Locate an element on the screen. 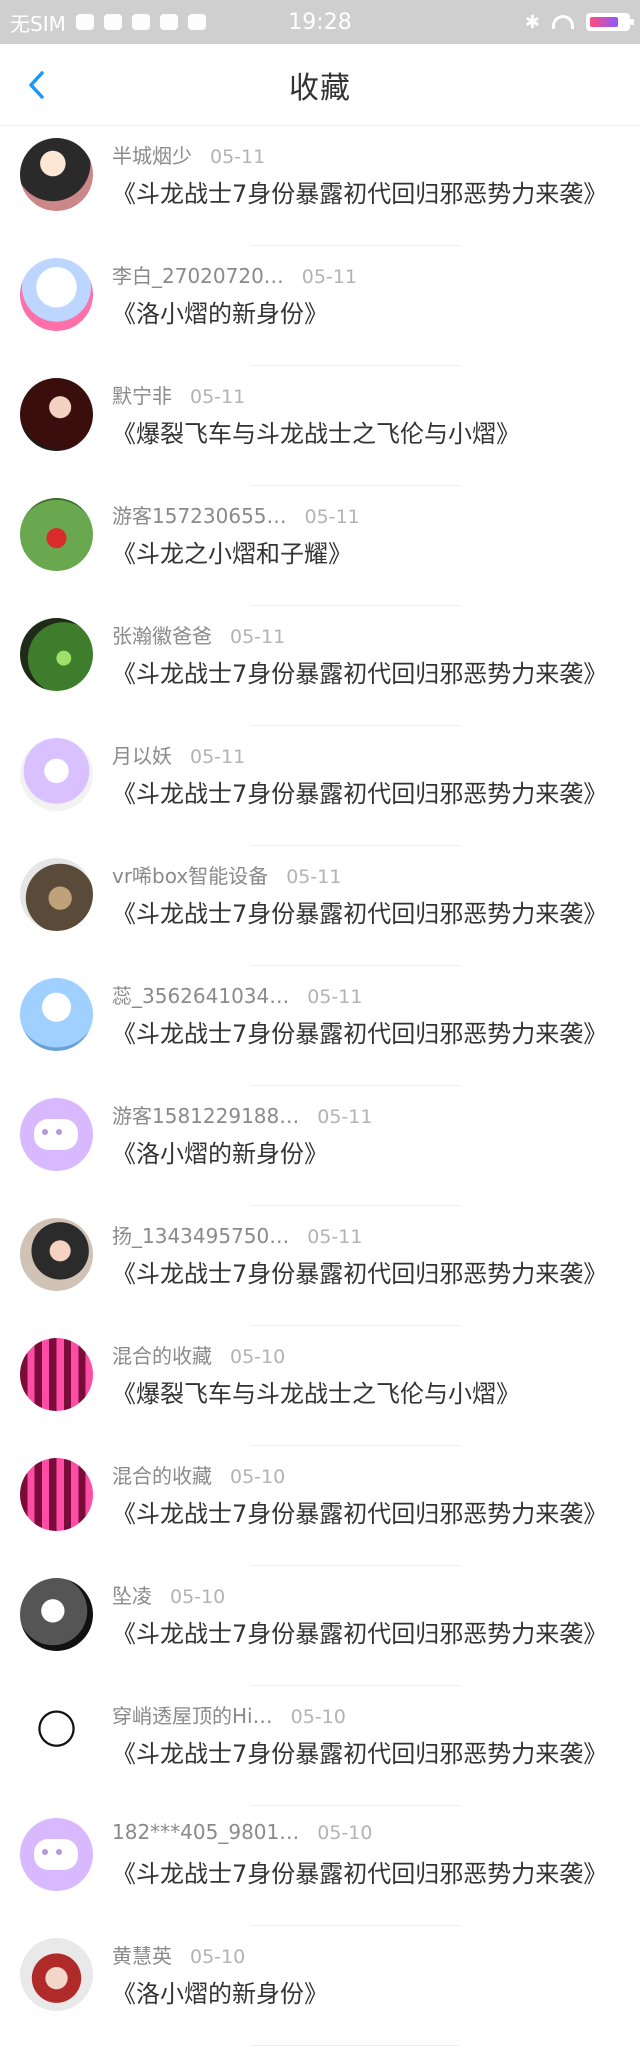  battery-icon is located at coordinates (610, 22).